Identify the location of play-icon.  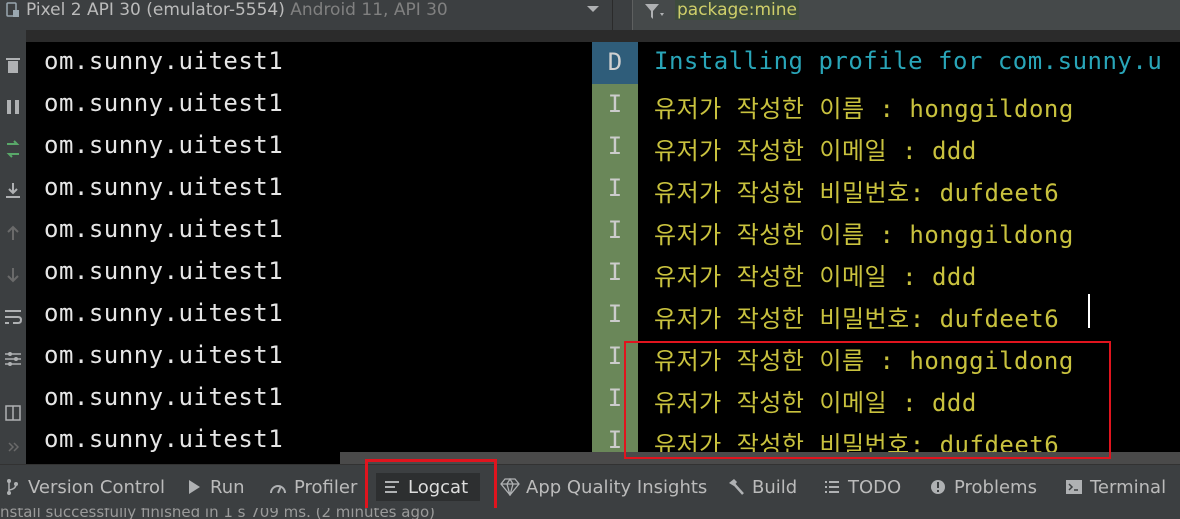
(194, 487).